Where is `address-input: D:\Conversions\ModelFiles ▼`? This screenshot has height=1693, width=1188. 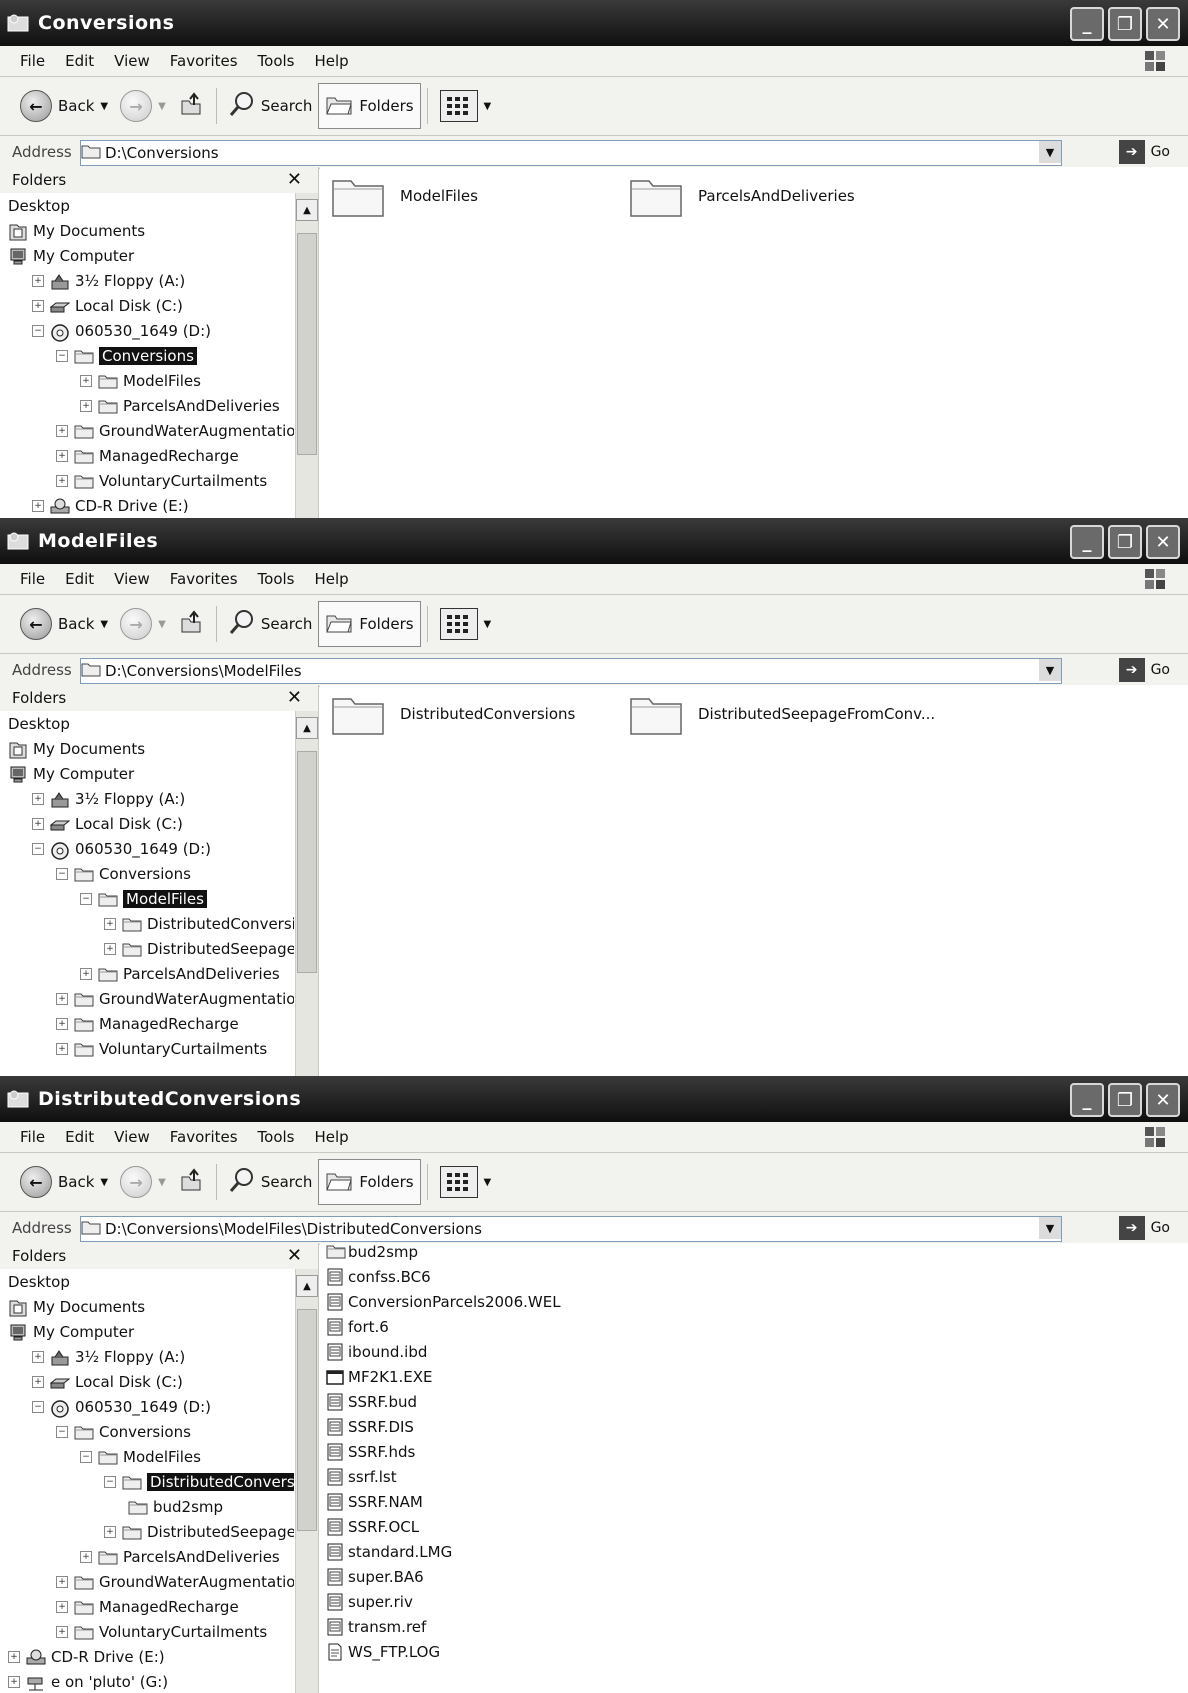
address-input: D:\Conversions\ModelFiles ▼ is located at coordinates (571, 671).